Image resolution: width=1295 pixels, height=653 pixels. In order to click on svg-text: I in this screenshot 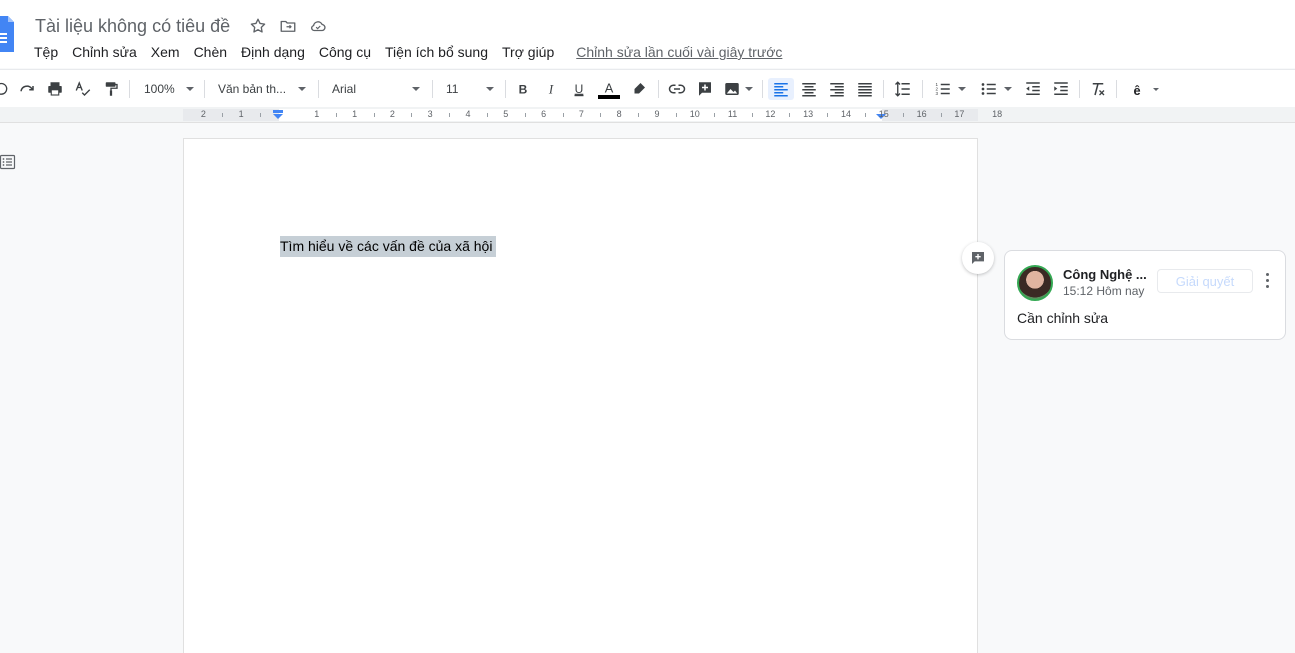, I will do `click(551, 90)`.